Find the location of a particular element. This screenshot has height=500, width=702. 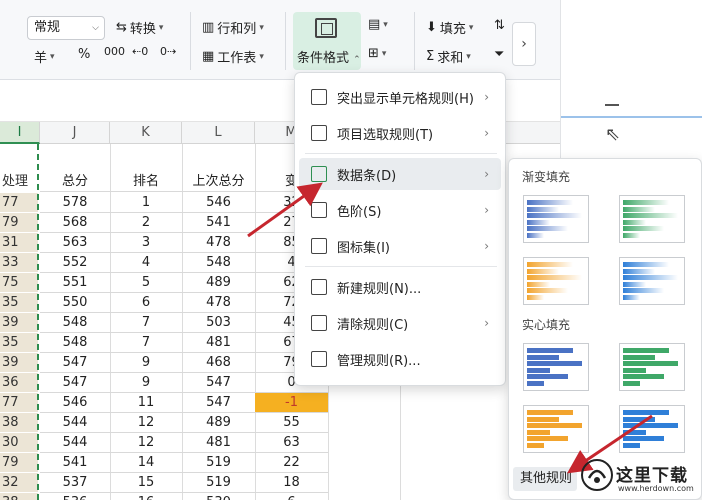

cell: 546 is located at coordinates (218, 203).